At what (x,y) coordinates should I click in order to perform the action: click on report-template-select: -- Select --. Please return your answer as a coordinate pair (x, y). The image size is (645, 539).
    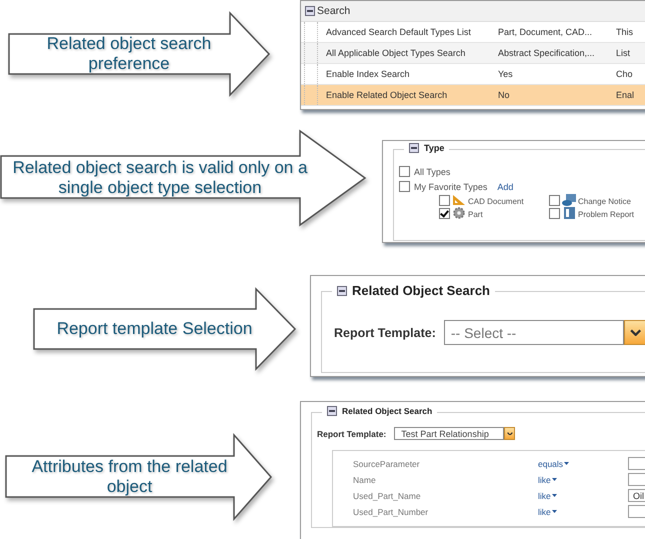
    Looking at the image, I should click on (534, 332).